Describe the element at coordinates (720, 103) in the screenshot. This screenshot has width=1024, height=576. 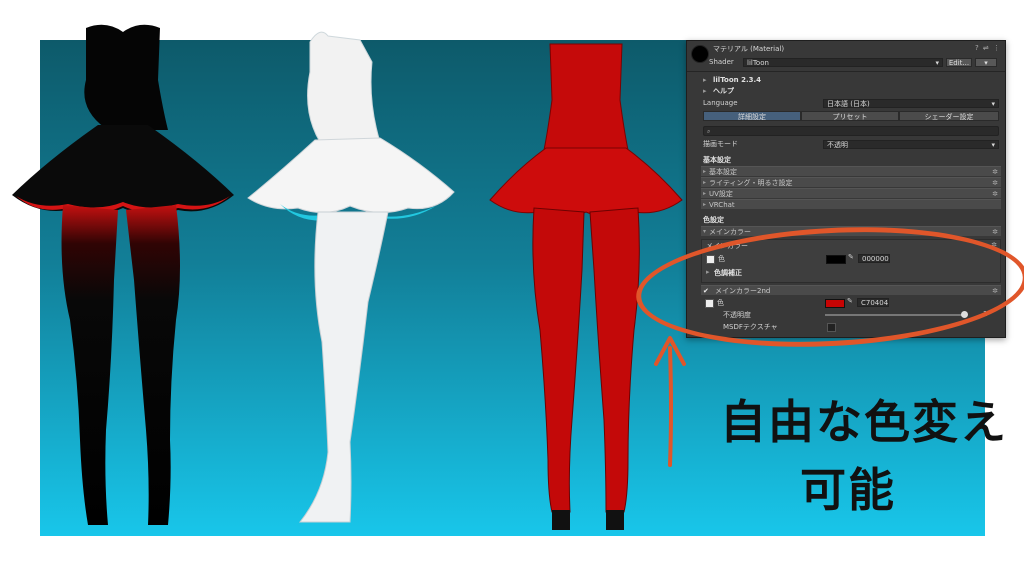
I see `language-label: Language` at that location.